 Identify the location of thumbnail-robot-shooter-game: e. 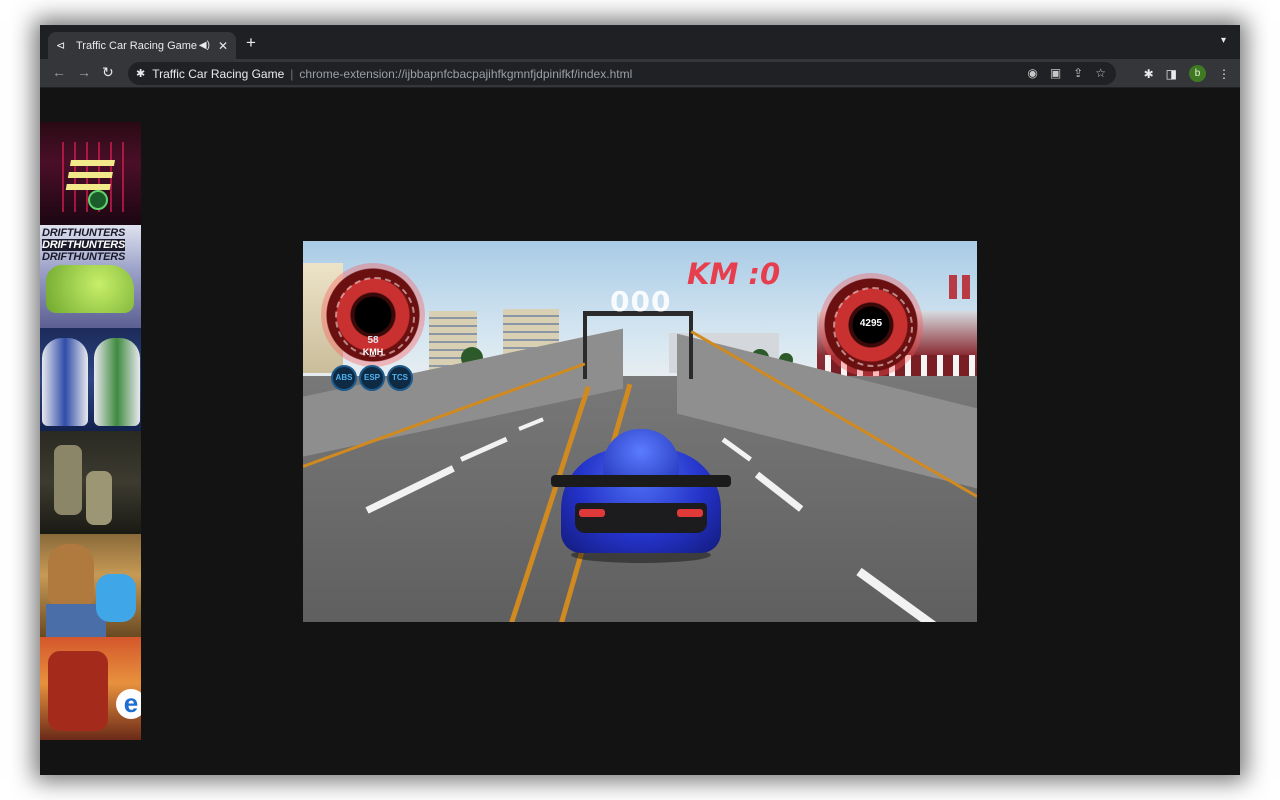
(90, 688).